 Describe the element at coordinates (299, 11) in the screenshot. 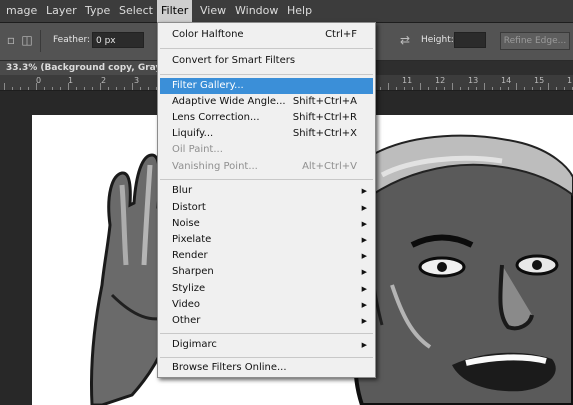

I see `menu-help: Help` at that location.